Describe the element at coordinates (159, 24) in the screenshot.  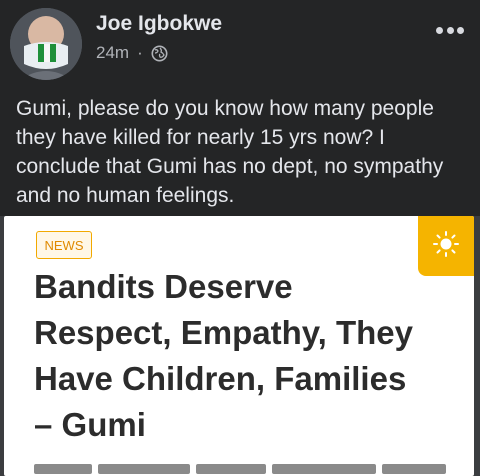
I see `author-name: Joe Igbokwe` at that location.